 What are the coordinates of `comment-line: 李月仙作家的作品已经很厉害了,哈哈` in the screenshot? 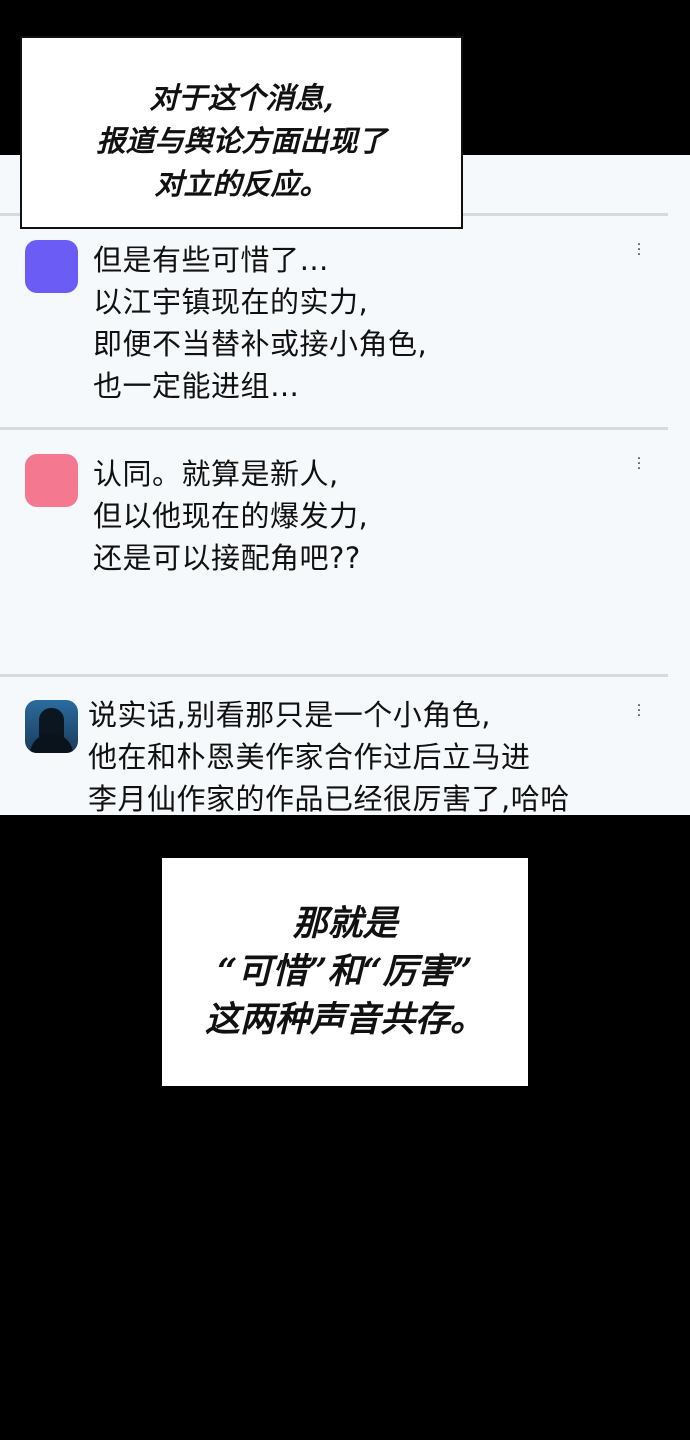 It's located at (329, 799).